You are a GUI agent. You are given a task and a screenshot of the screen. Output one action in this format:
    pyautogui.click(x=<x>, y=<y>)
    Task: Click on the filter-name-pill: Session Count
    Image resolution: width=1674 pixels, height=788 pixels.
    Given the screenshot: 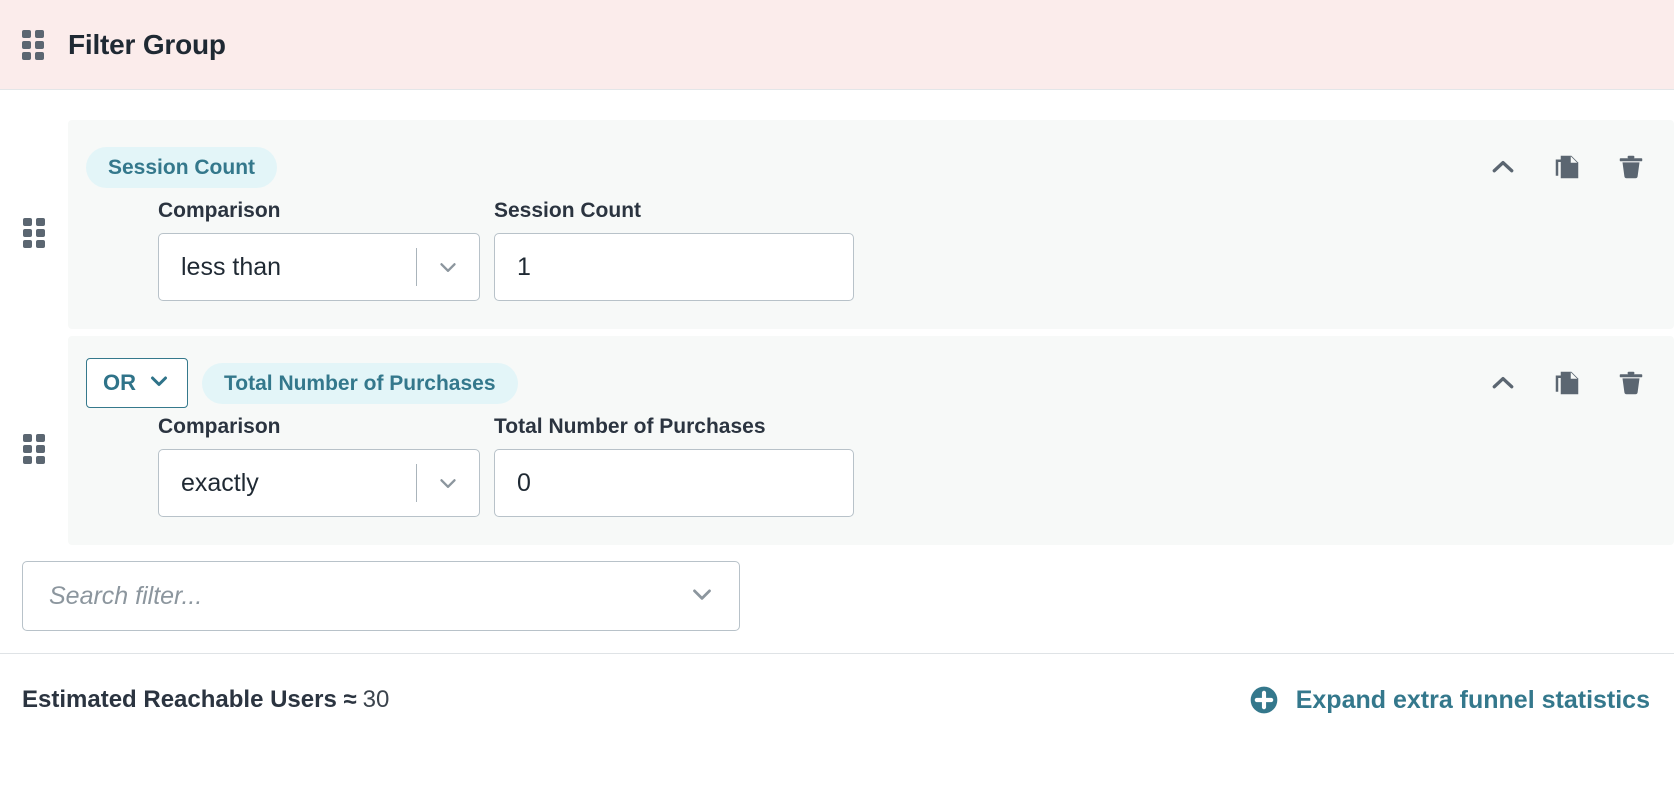 What is the action you would take?
    pyautogui.click(x=182, y=167)
    